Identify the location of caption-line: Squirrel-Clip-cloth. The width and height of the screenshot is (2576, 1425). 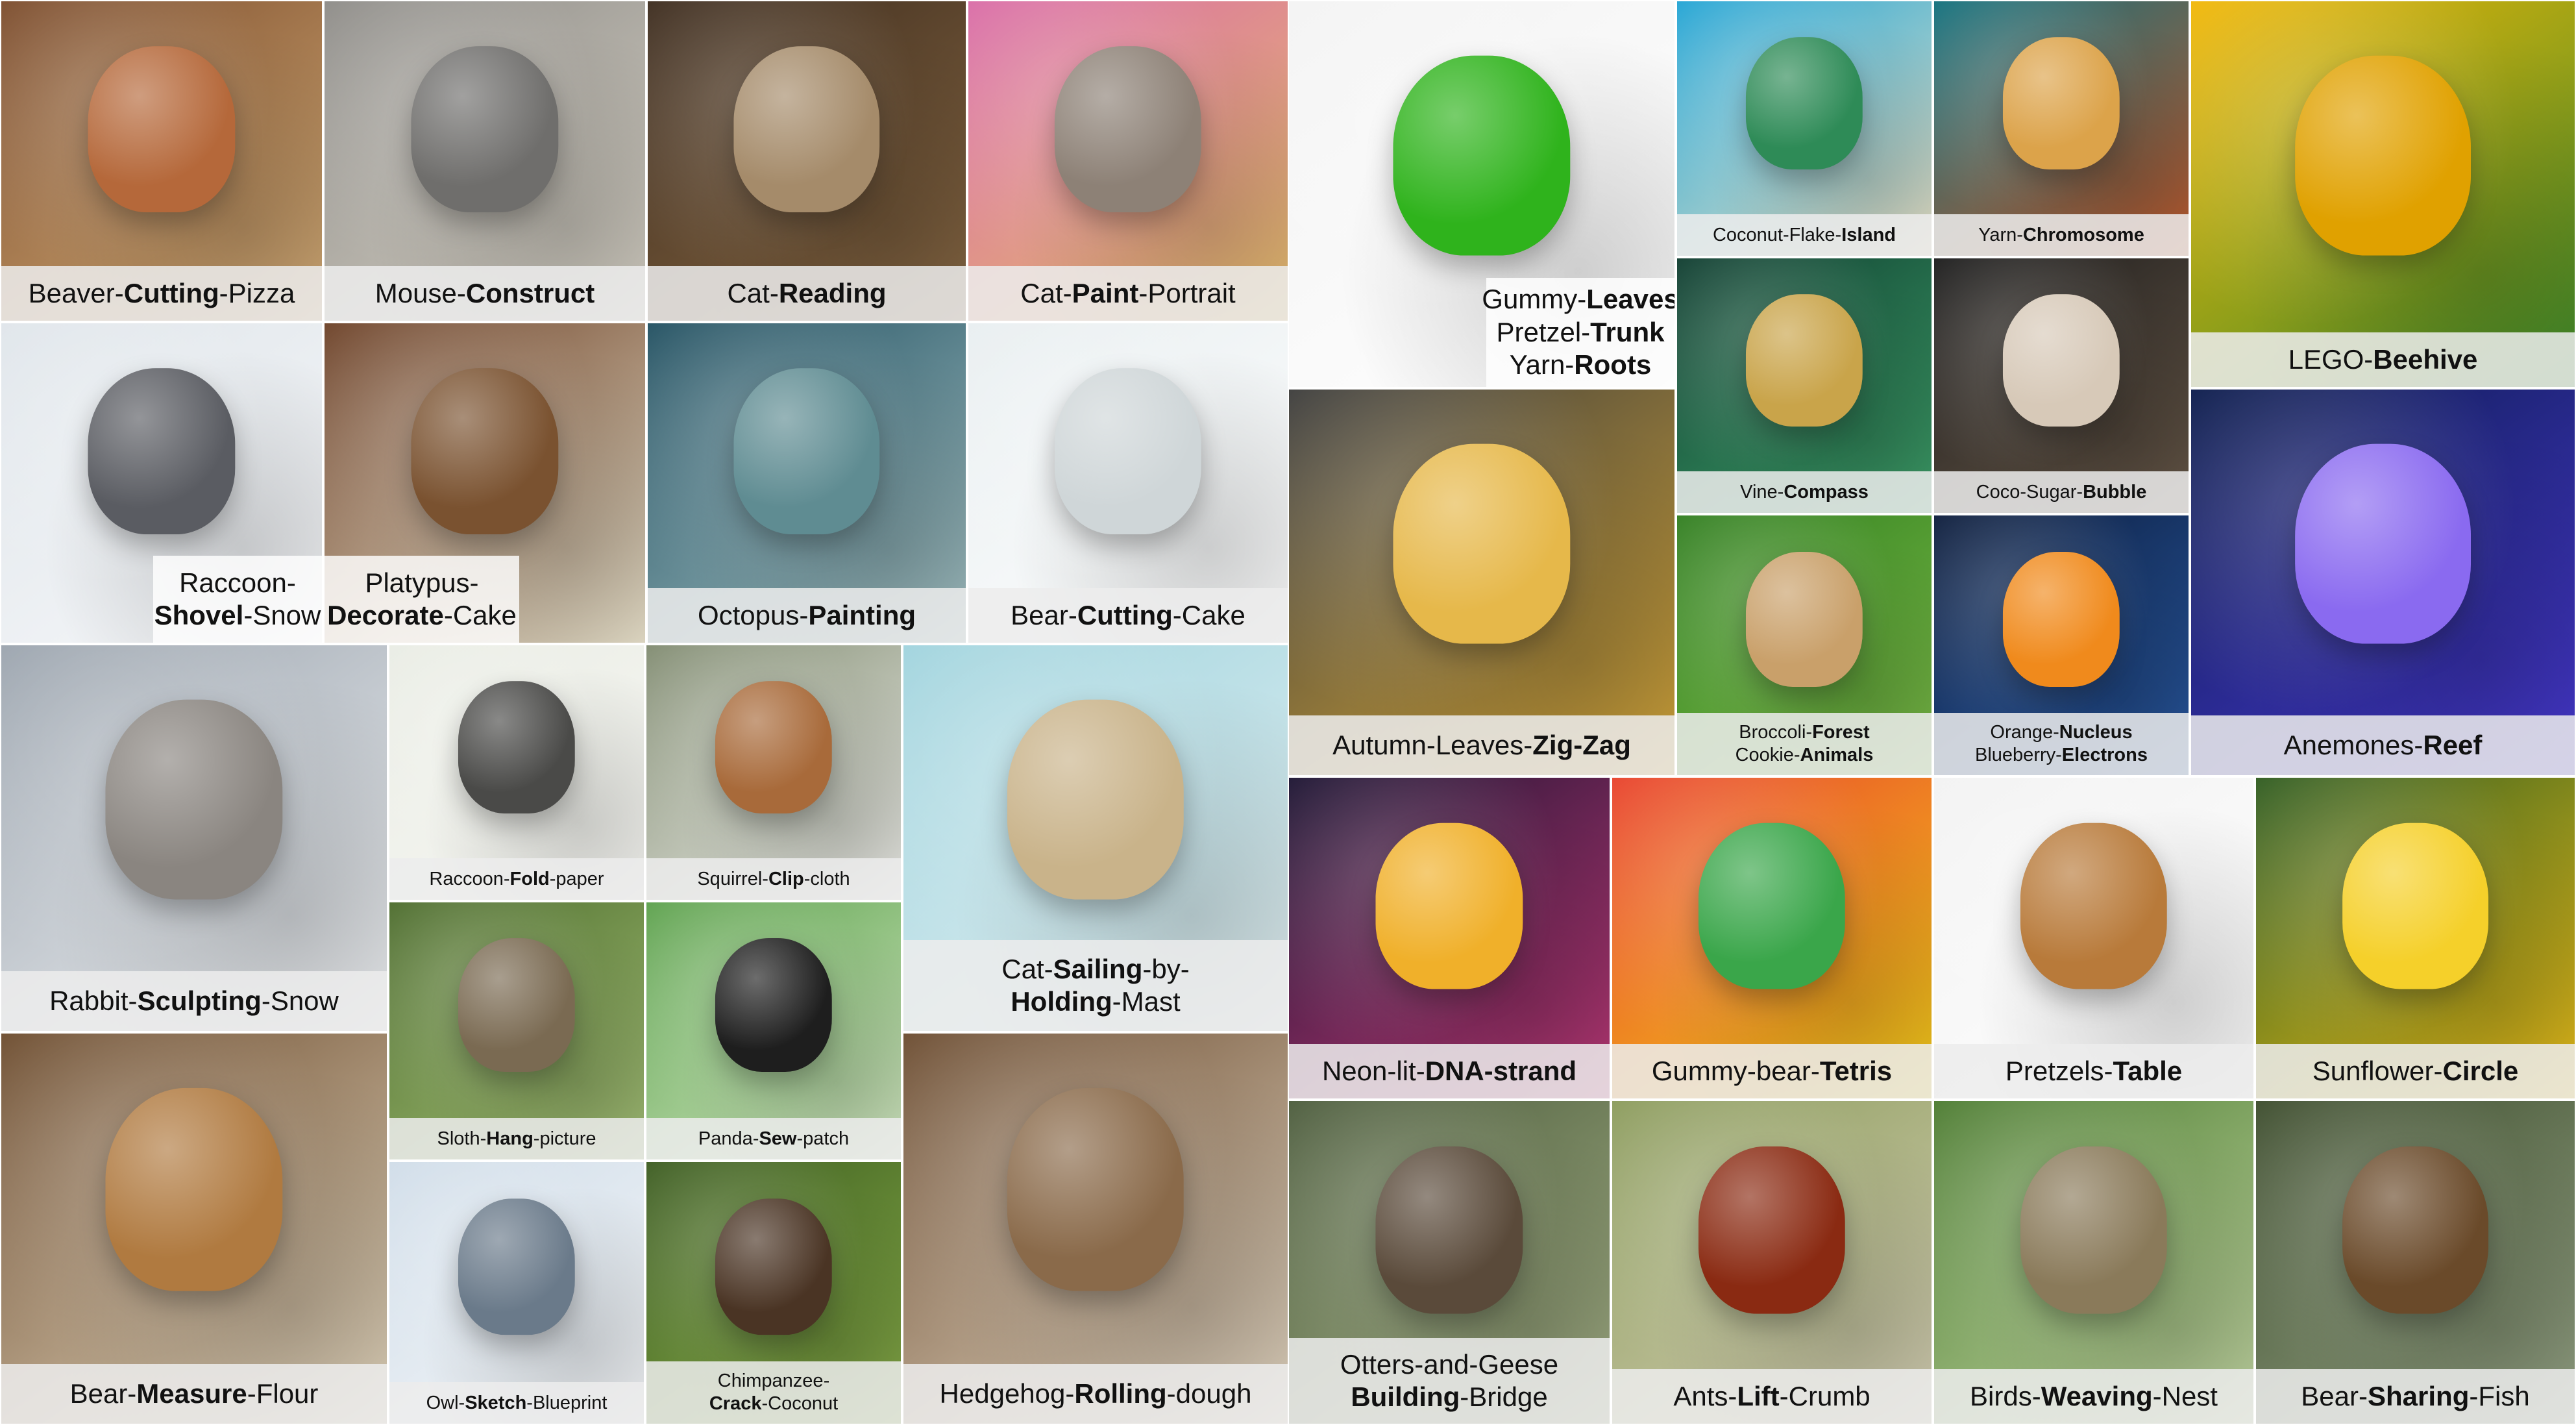
(773, 879).